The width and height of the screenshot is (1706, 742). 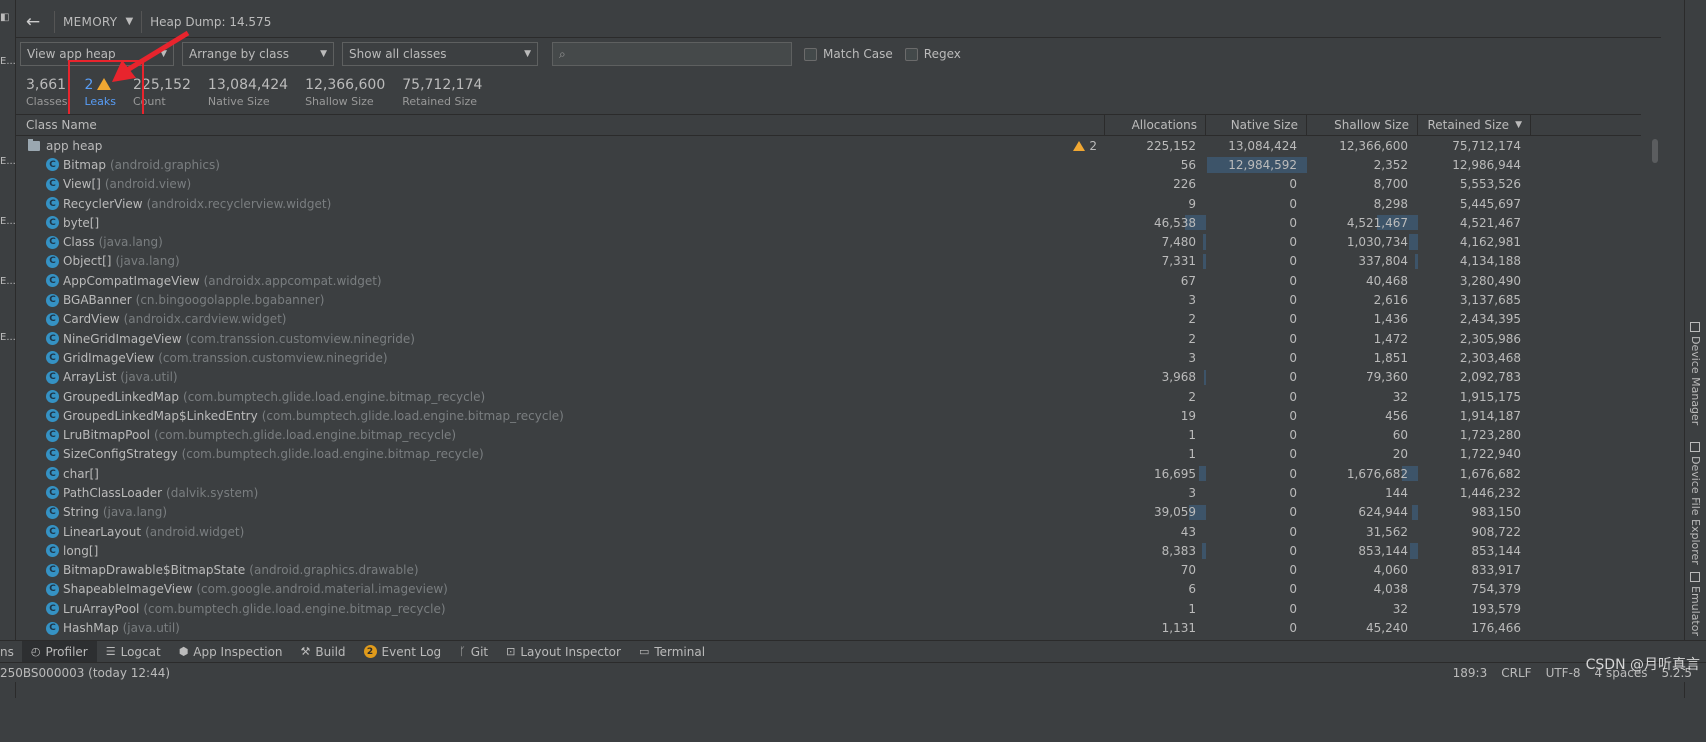 What do you see at coordinates (1563, 673) in the screenshot?
I see `status-encoding: UTF-8` at bounding box center [1563, 673].